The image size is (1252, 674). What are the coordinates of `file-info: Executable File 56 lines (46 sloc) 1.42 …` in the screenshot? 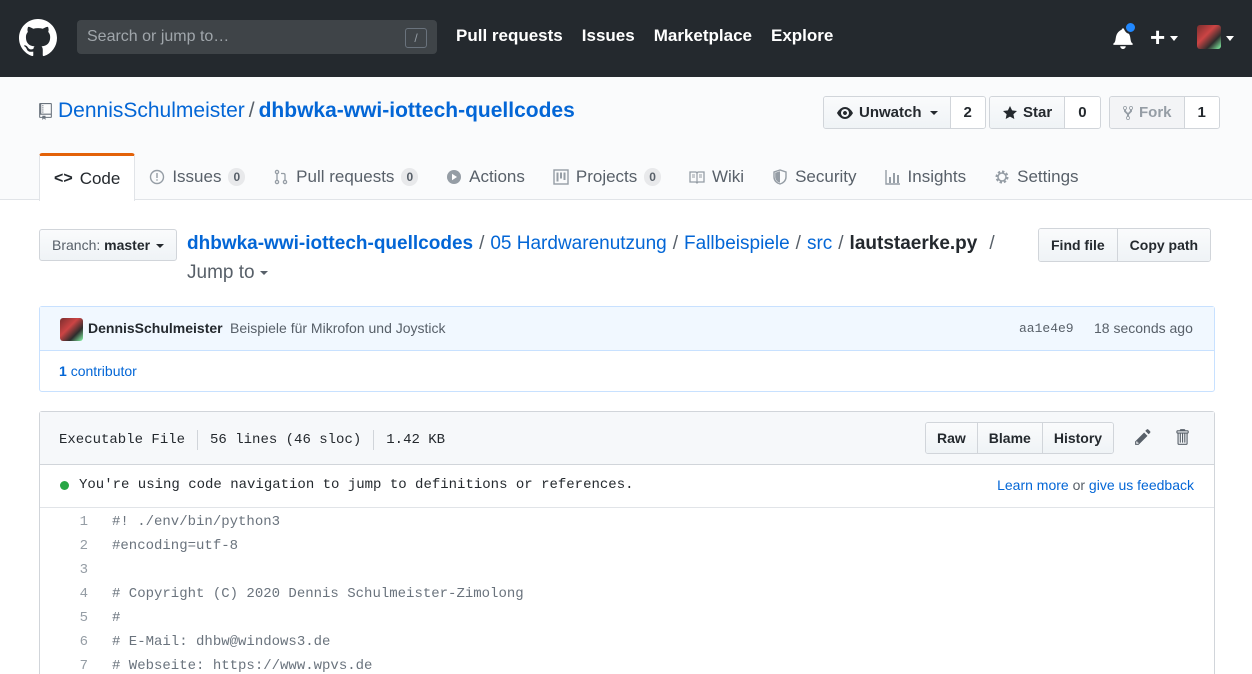 It's located at (252, 440).